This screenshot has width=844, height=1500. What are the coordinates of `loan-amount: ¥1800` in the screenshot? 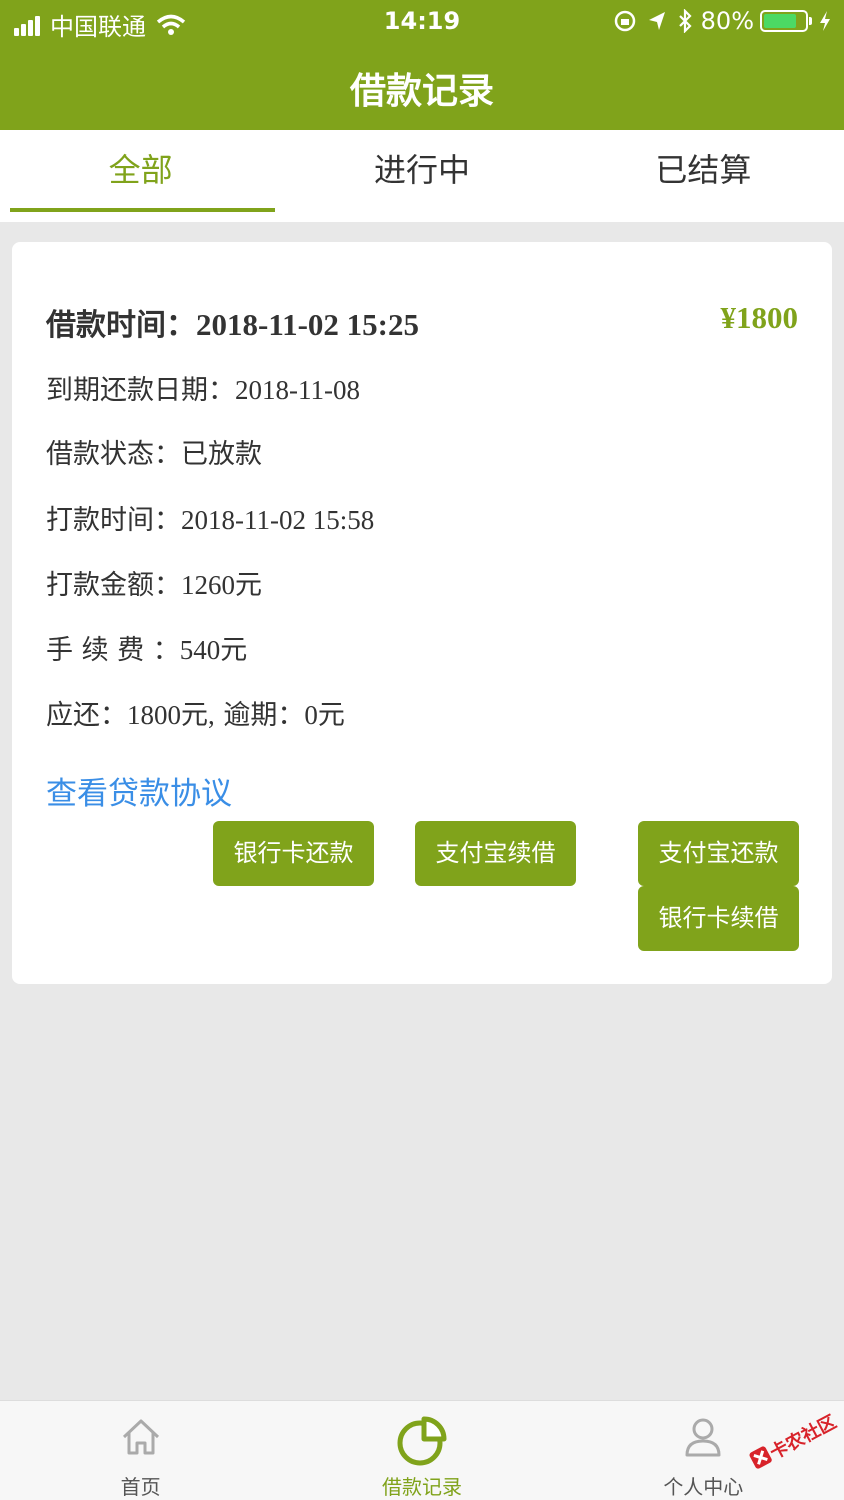 It's located at (759, 317).